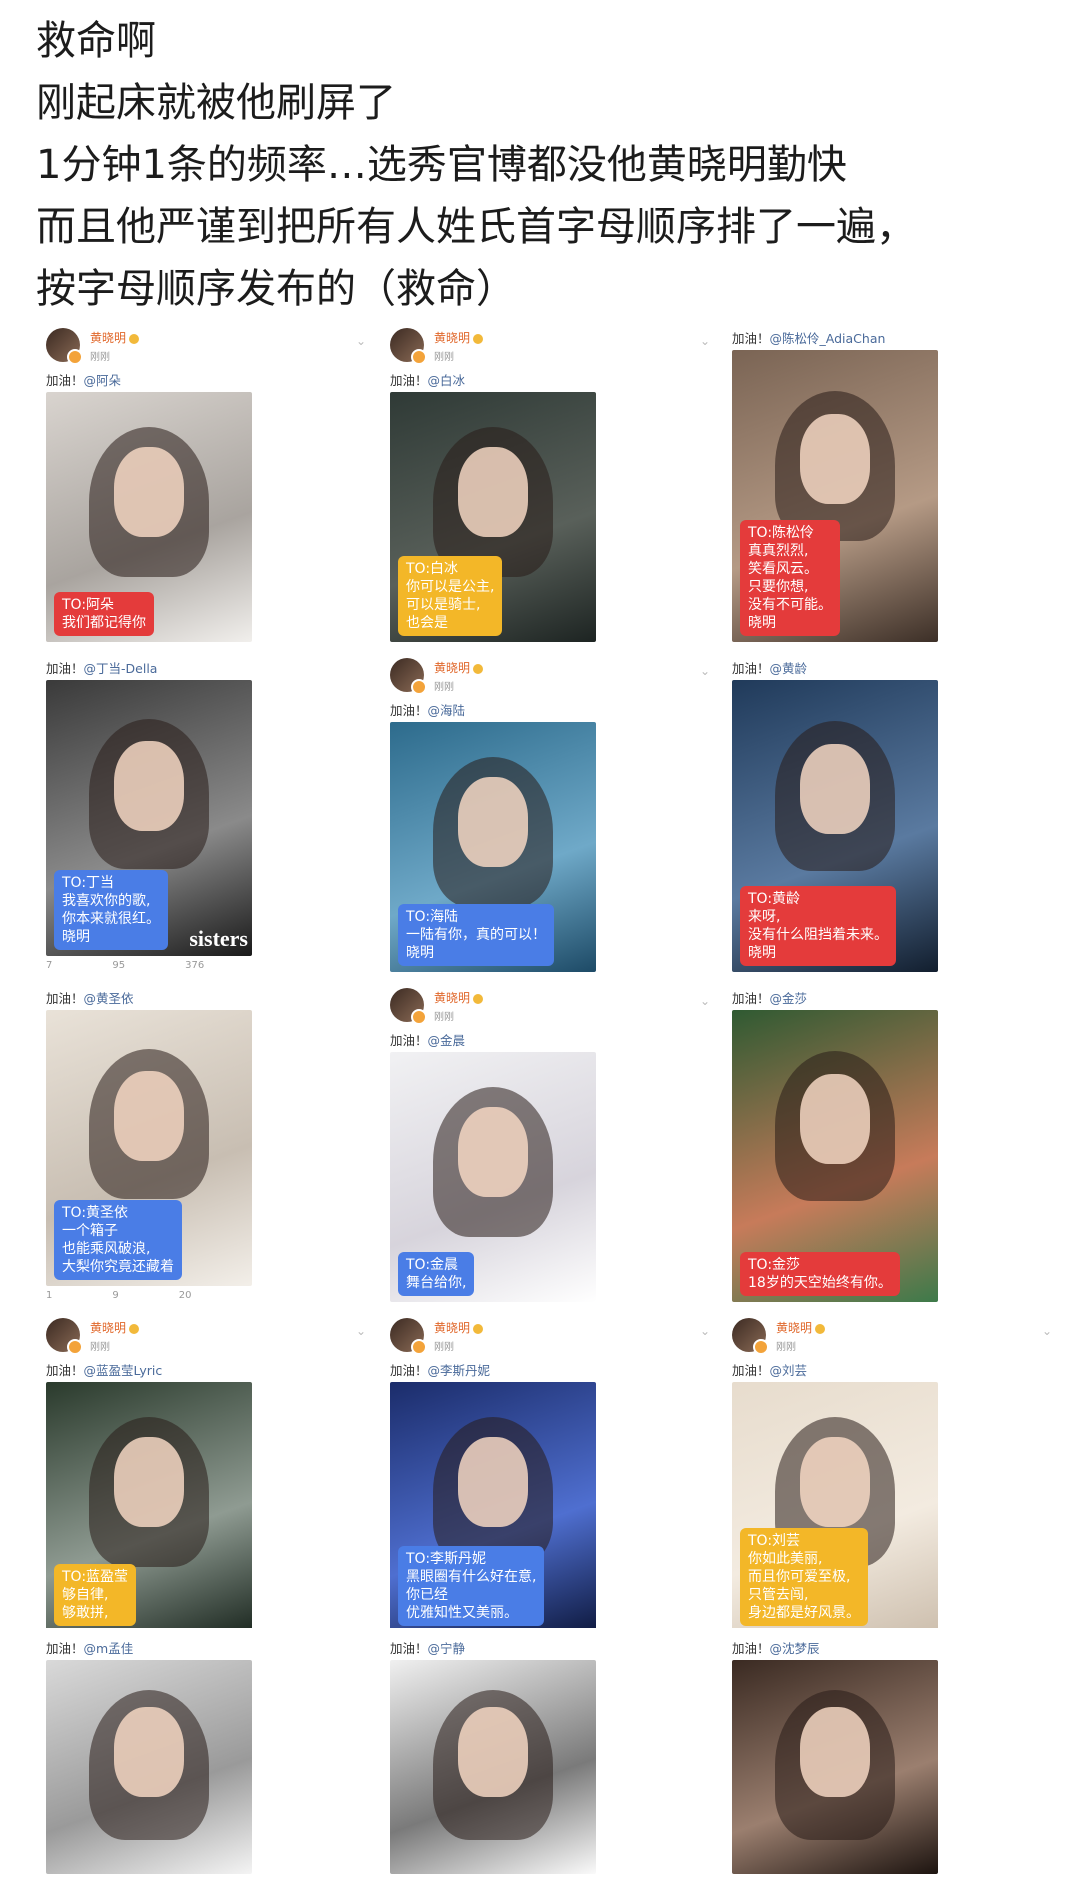  What do you see at coordinates (155, 968) in the screenshot?
I see `post-actions: 7 95 376` at bounding box center [155, 968].